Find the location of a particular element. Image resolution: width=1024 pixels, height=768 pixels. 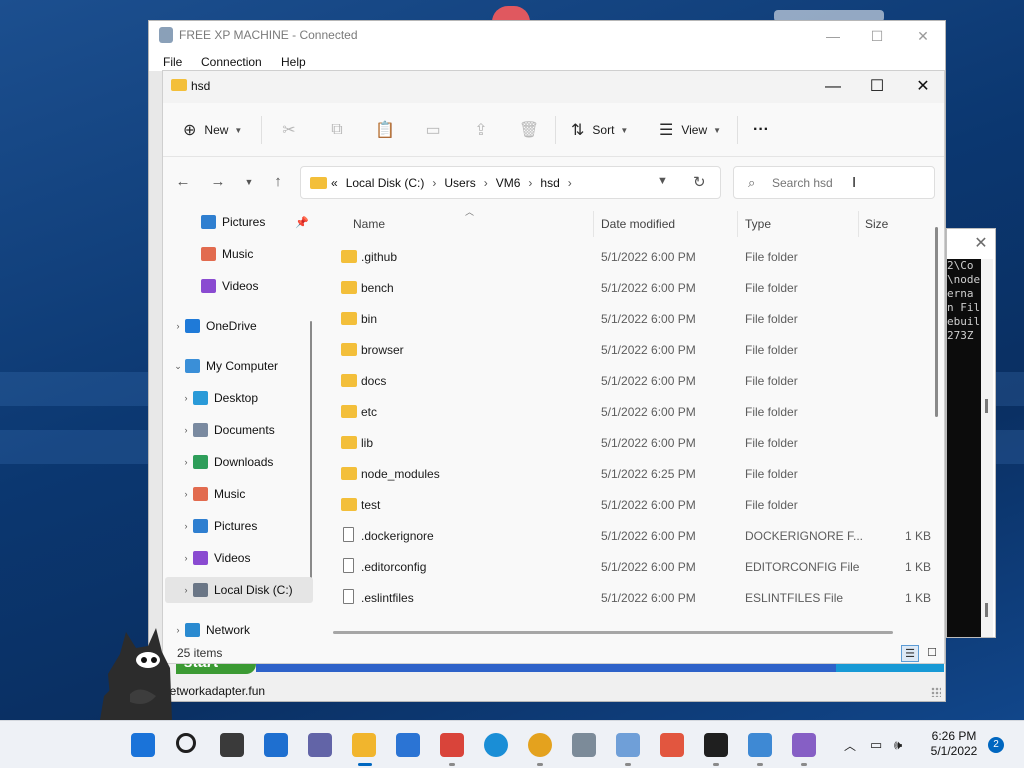

horizontal-scrollbar is located at coordinates (613, 632).